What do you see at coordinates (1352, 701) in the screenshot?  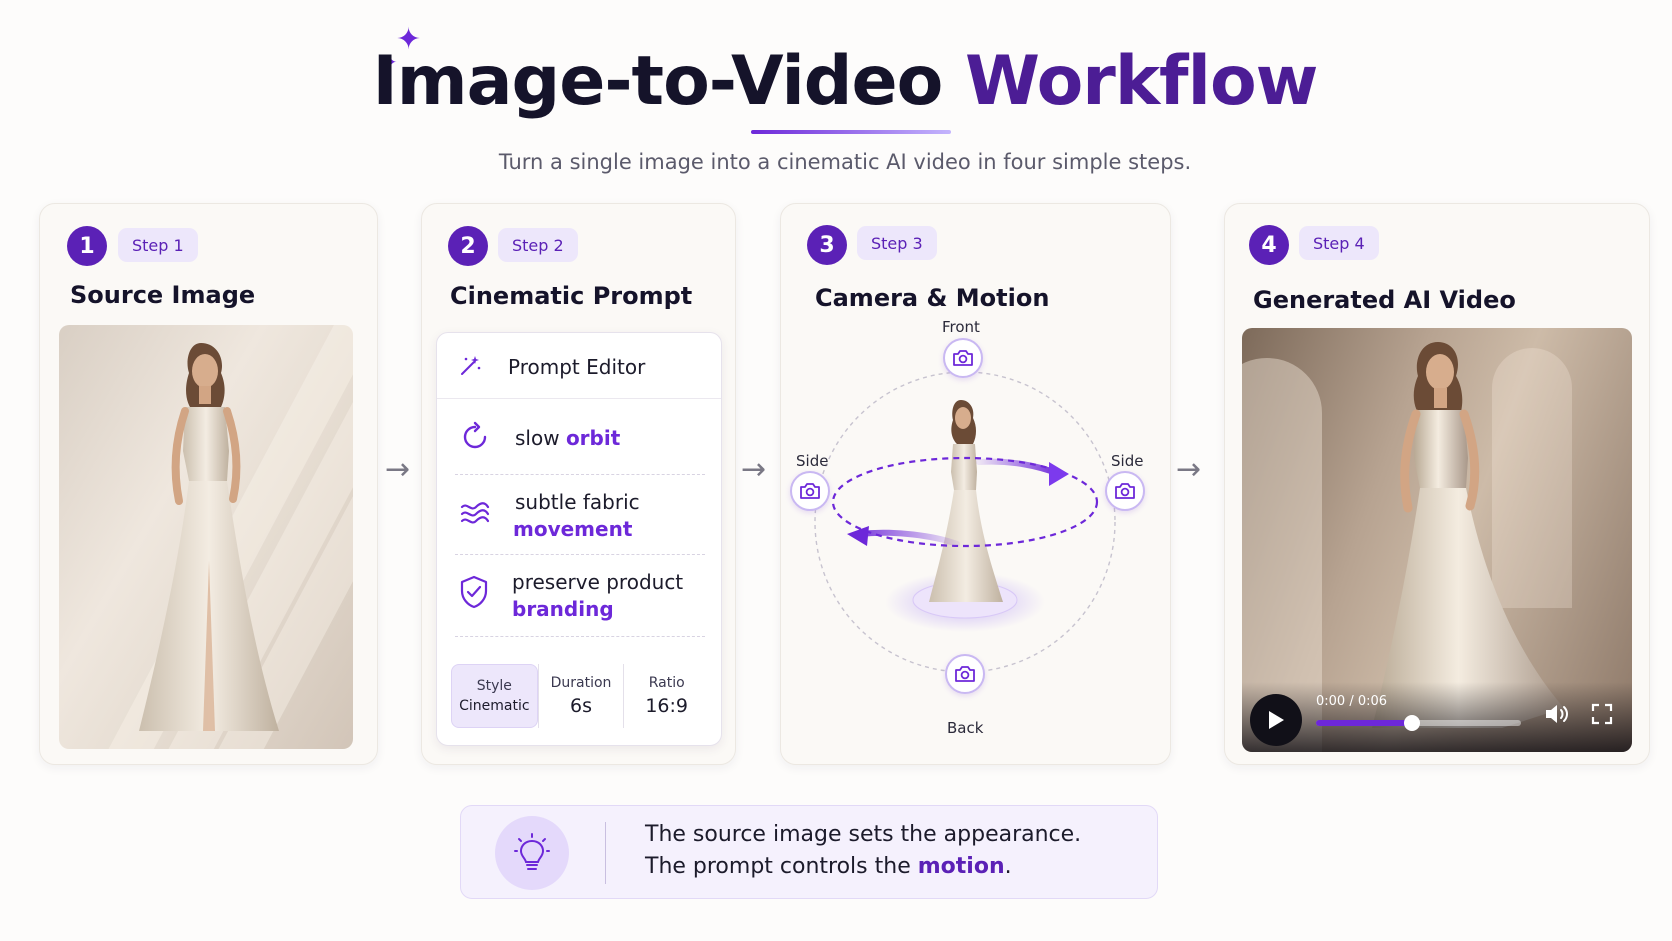 I see `video-time: 0:00 / 0:06` at bounding box center [1352, 701].